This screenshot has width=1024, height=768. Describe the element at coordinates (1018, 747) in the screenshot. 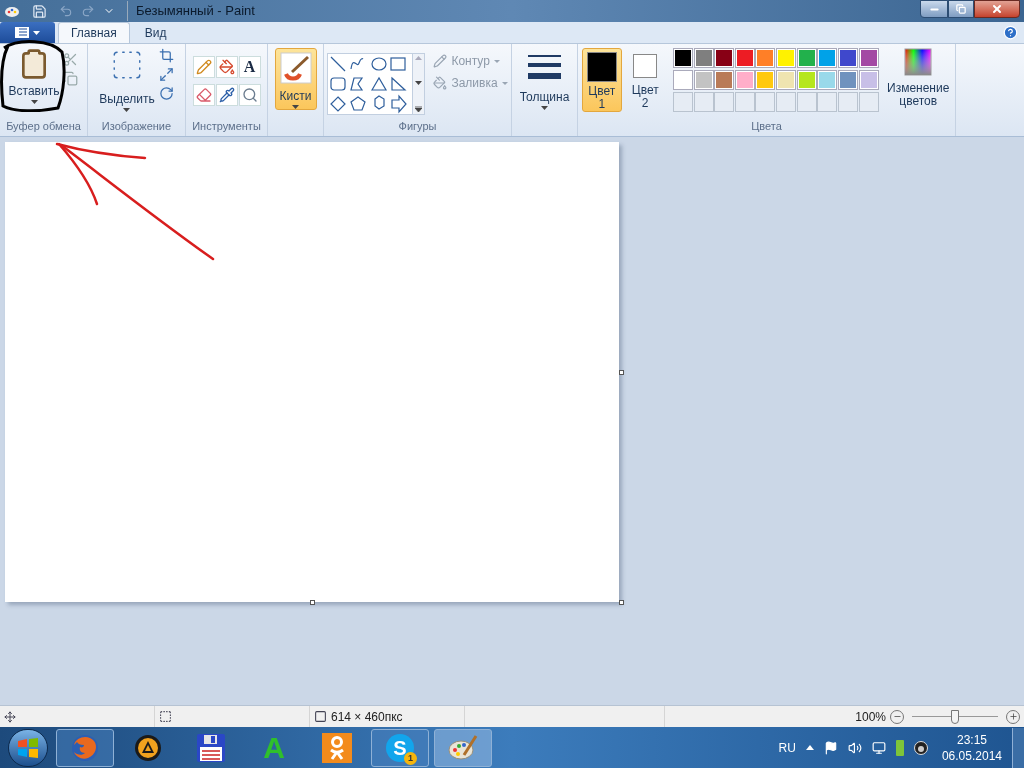

I see `show-desktop-button` at that location.